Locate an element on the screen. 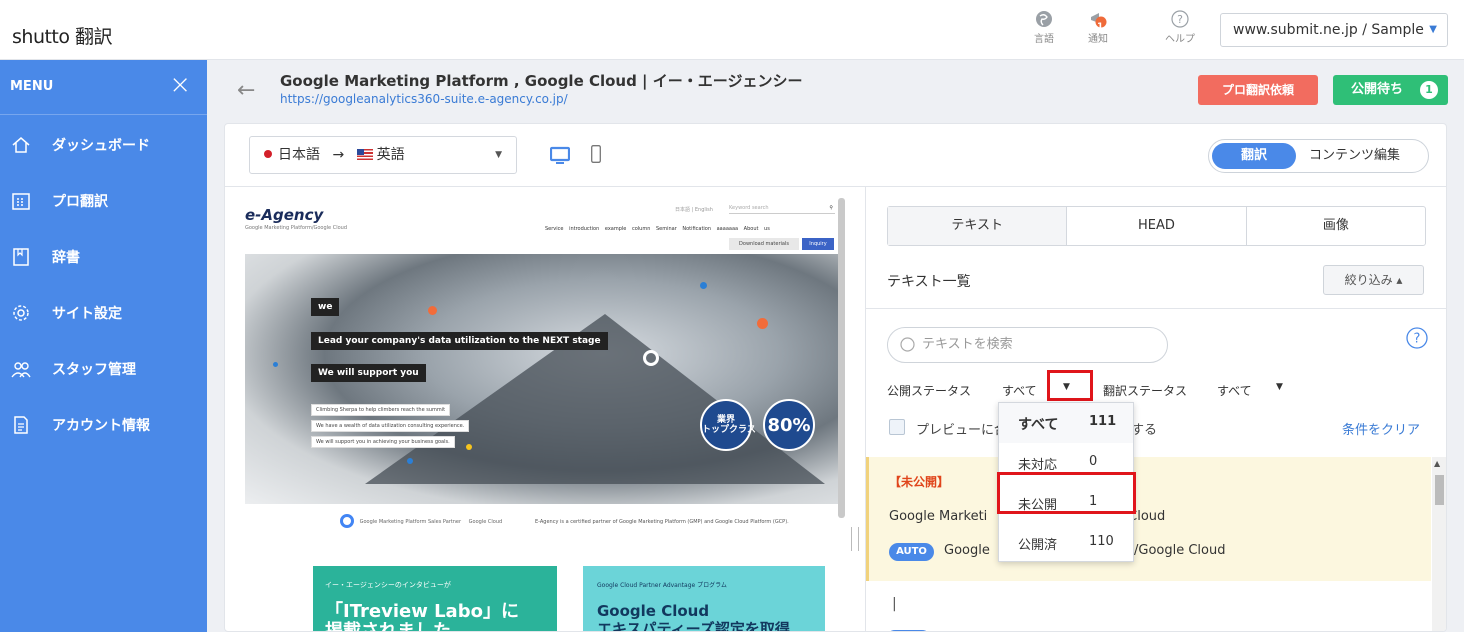 This screenshot has width=1464, height=632. dropdown-option-published: 公開済 110 is located at coordinates (1066, 543).